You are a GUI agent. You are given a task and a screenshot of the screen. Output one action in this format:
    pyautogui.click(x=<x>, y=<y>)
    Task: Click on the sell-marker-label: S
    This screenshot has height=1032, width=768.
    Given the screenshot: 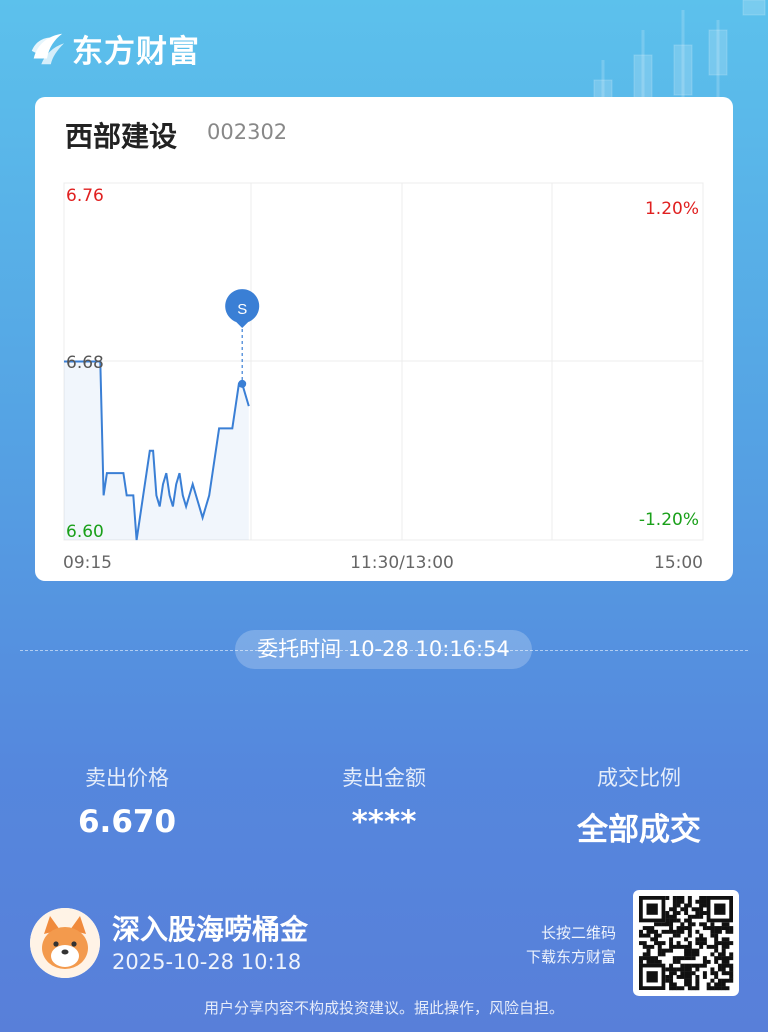 What is the action you would take?
    pyautogui.click(x=242, y=309)
    